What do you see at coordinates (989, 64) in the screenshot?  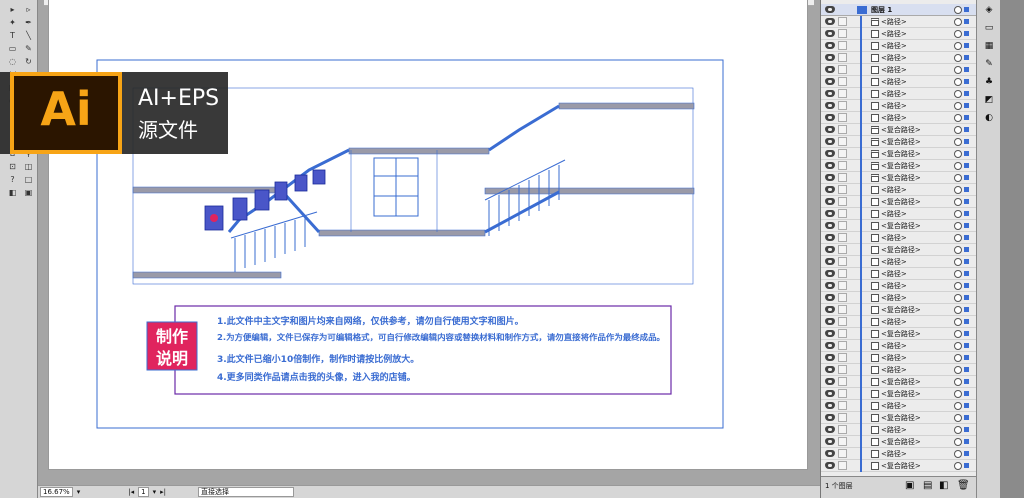 I see `brushes-dock-icon: ✎` at bounding box center [989, 64].